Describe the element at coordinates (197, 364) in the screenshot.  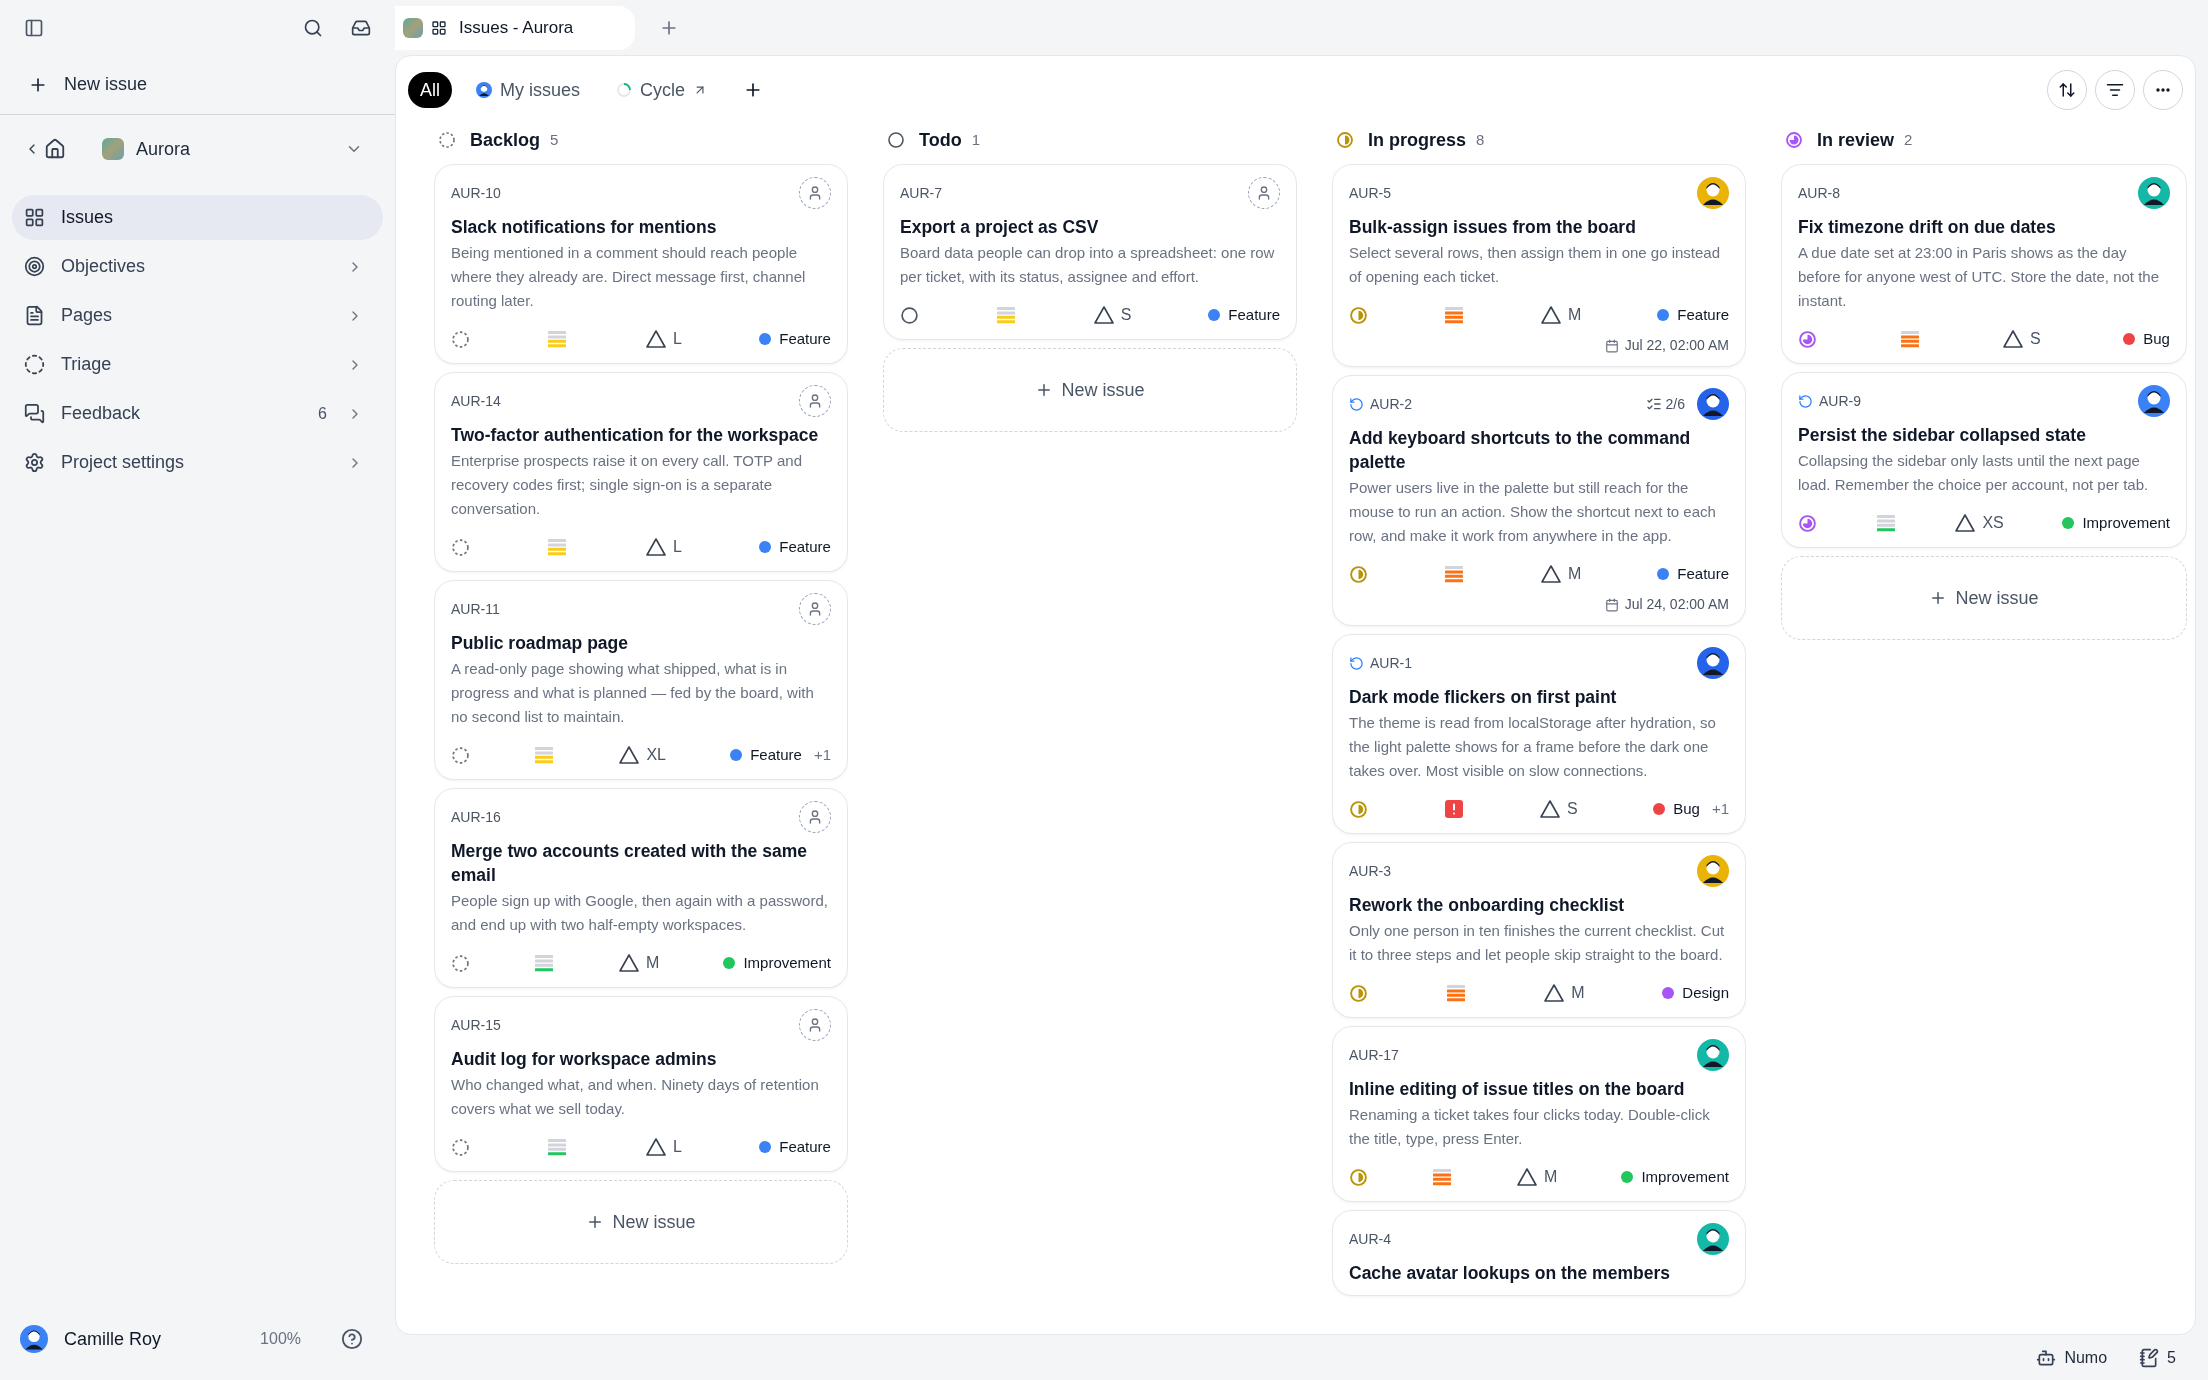
I see `sidebar-item: Triage` at that location.